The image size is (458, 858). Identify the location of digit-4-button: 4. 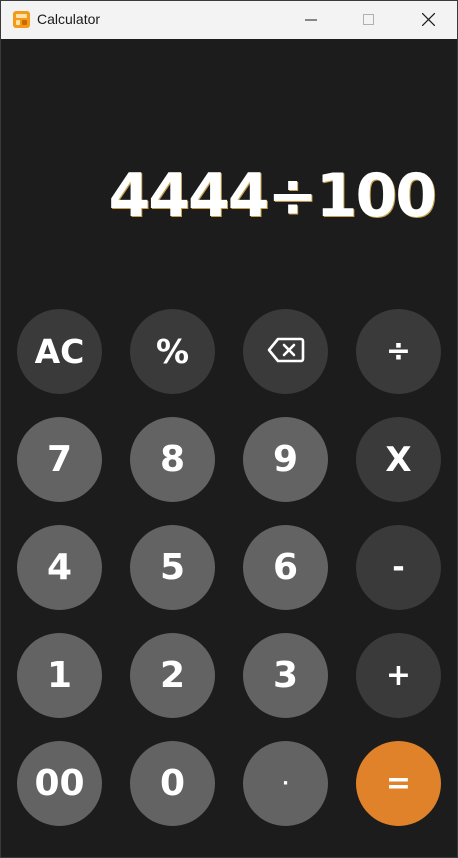
(59, 567).